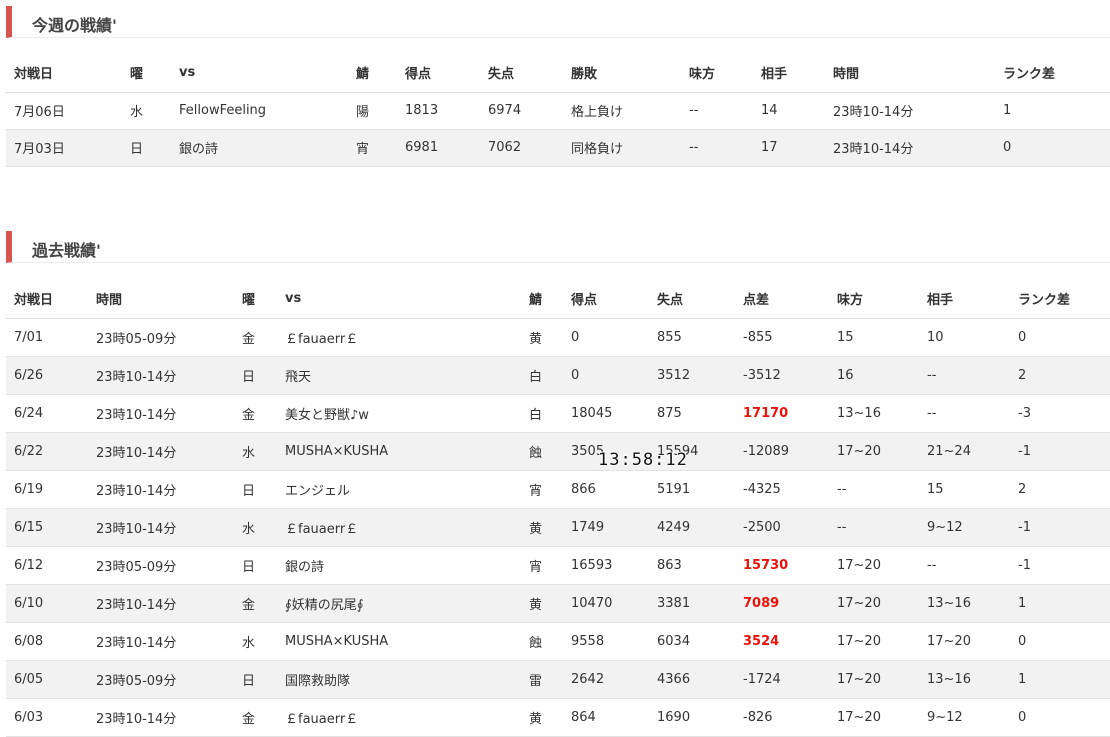 Image resolution: width=1110 pixels, height=737 pixels. I want to click on past-cell: 875, so click(669, 413).